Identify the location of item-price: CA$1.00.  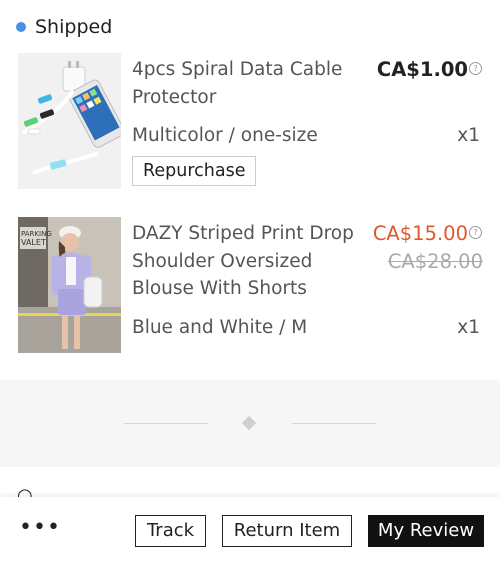
(422, 69).